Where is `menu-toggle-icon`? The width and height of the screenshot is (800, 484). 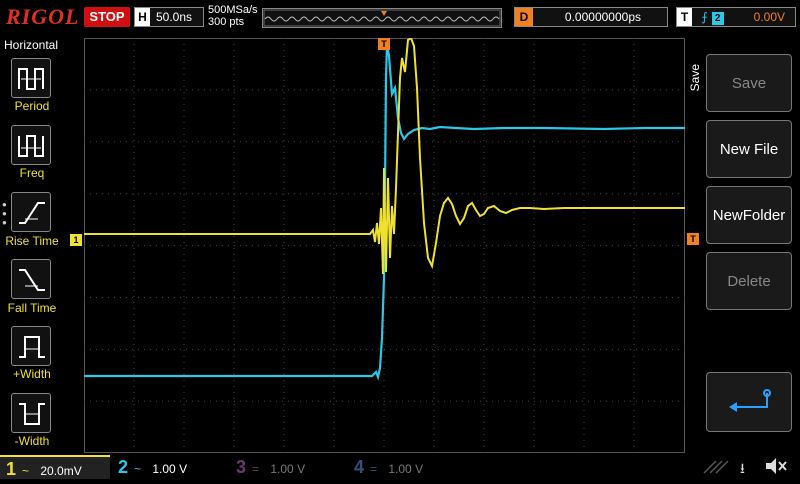
menu-toggle-icon is located at coordinates (720, 467).